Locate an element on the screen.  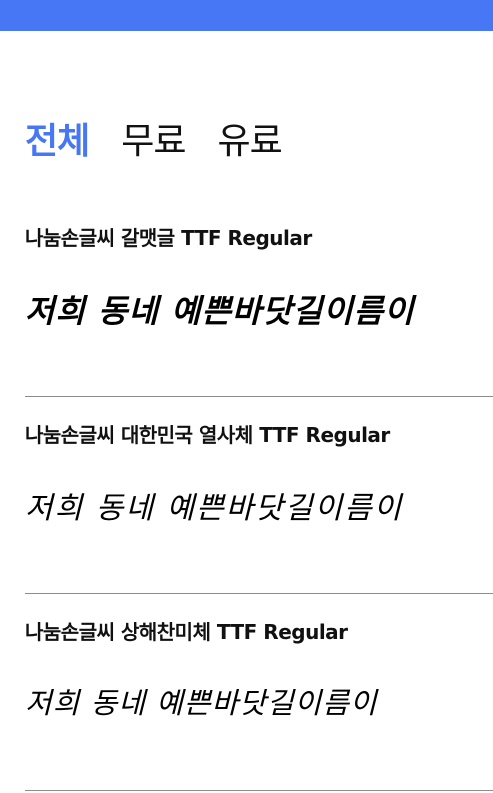
tab-free: 무료 is located at coordinates (153, 138).